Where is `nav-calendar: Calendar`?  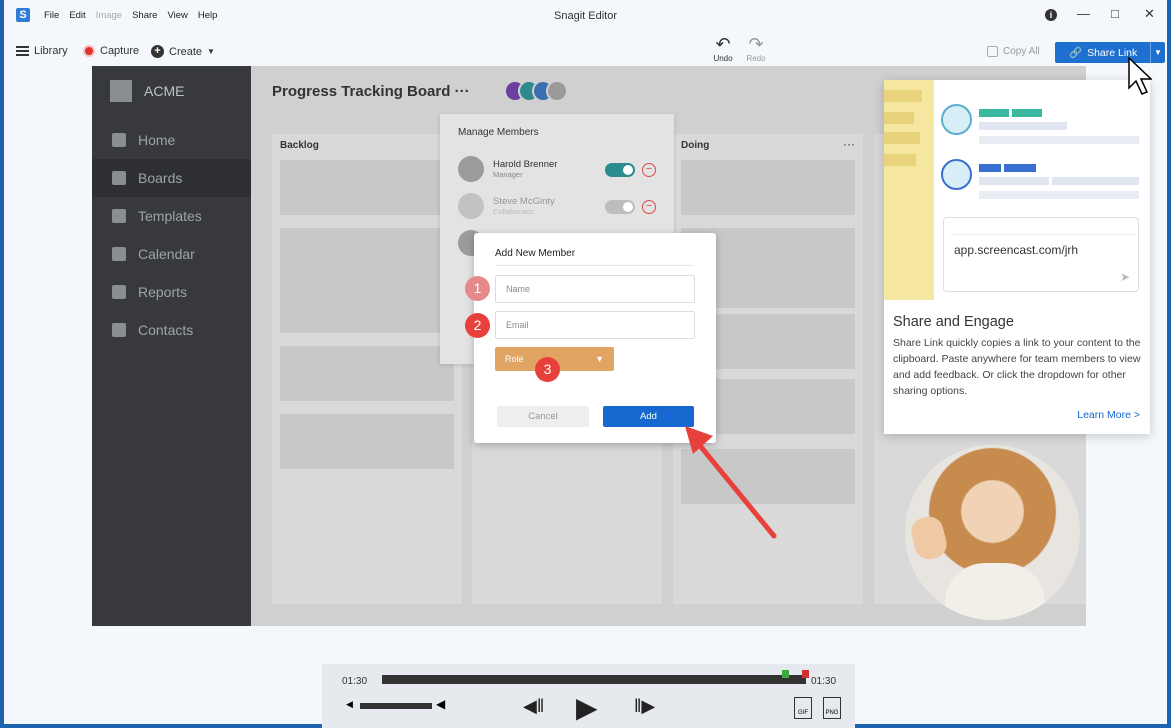 nav-calendar: Calendar is located at coordinates (171, 254).